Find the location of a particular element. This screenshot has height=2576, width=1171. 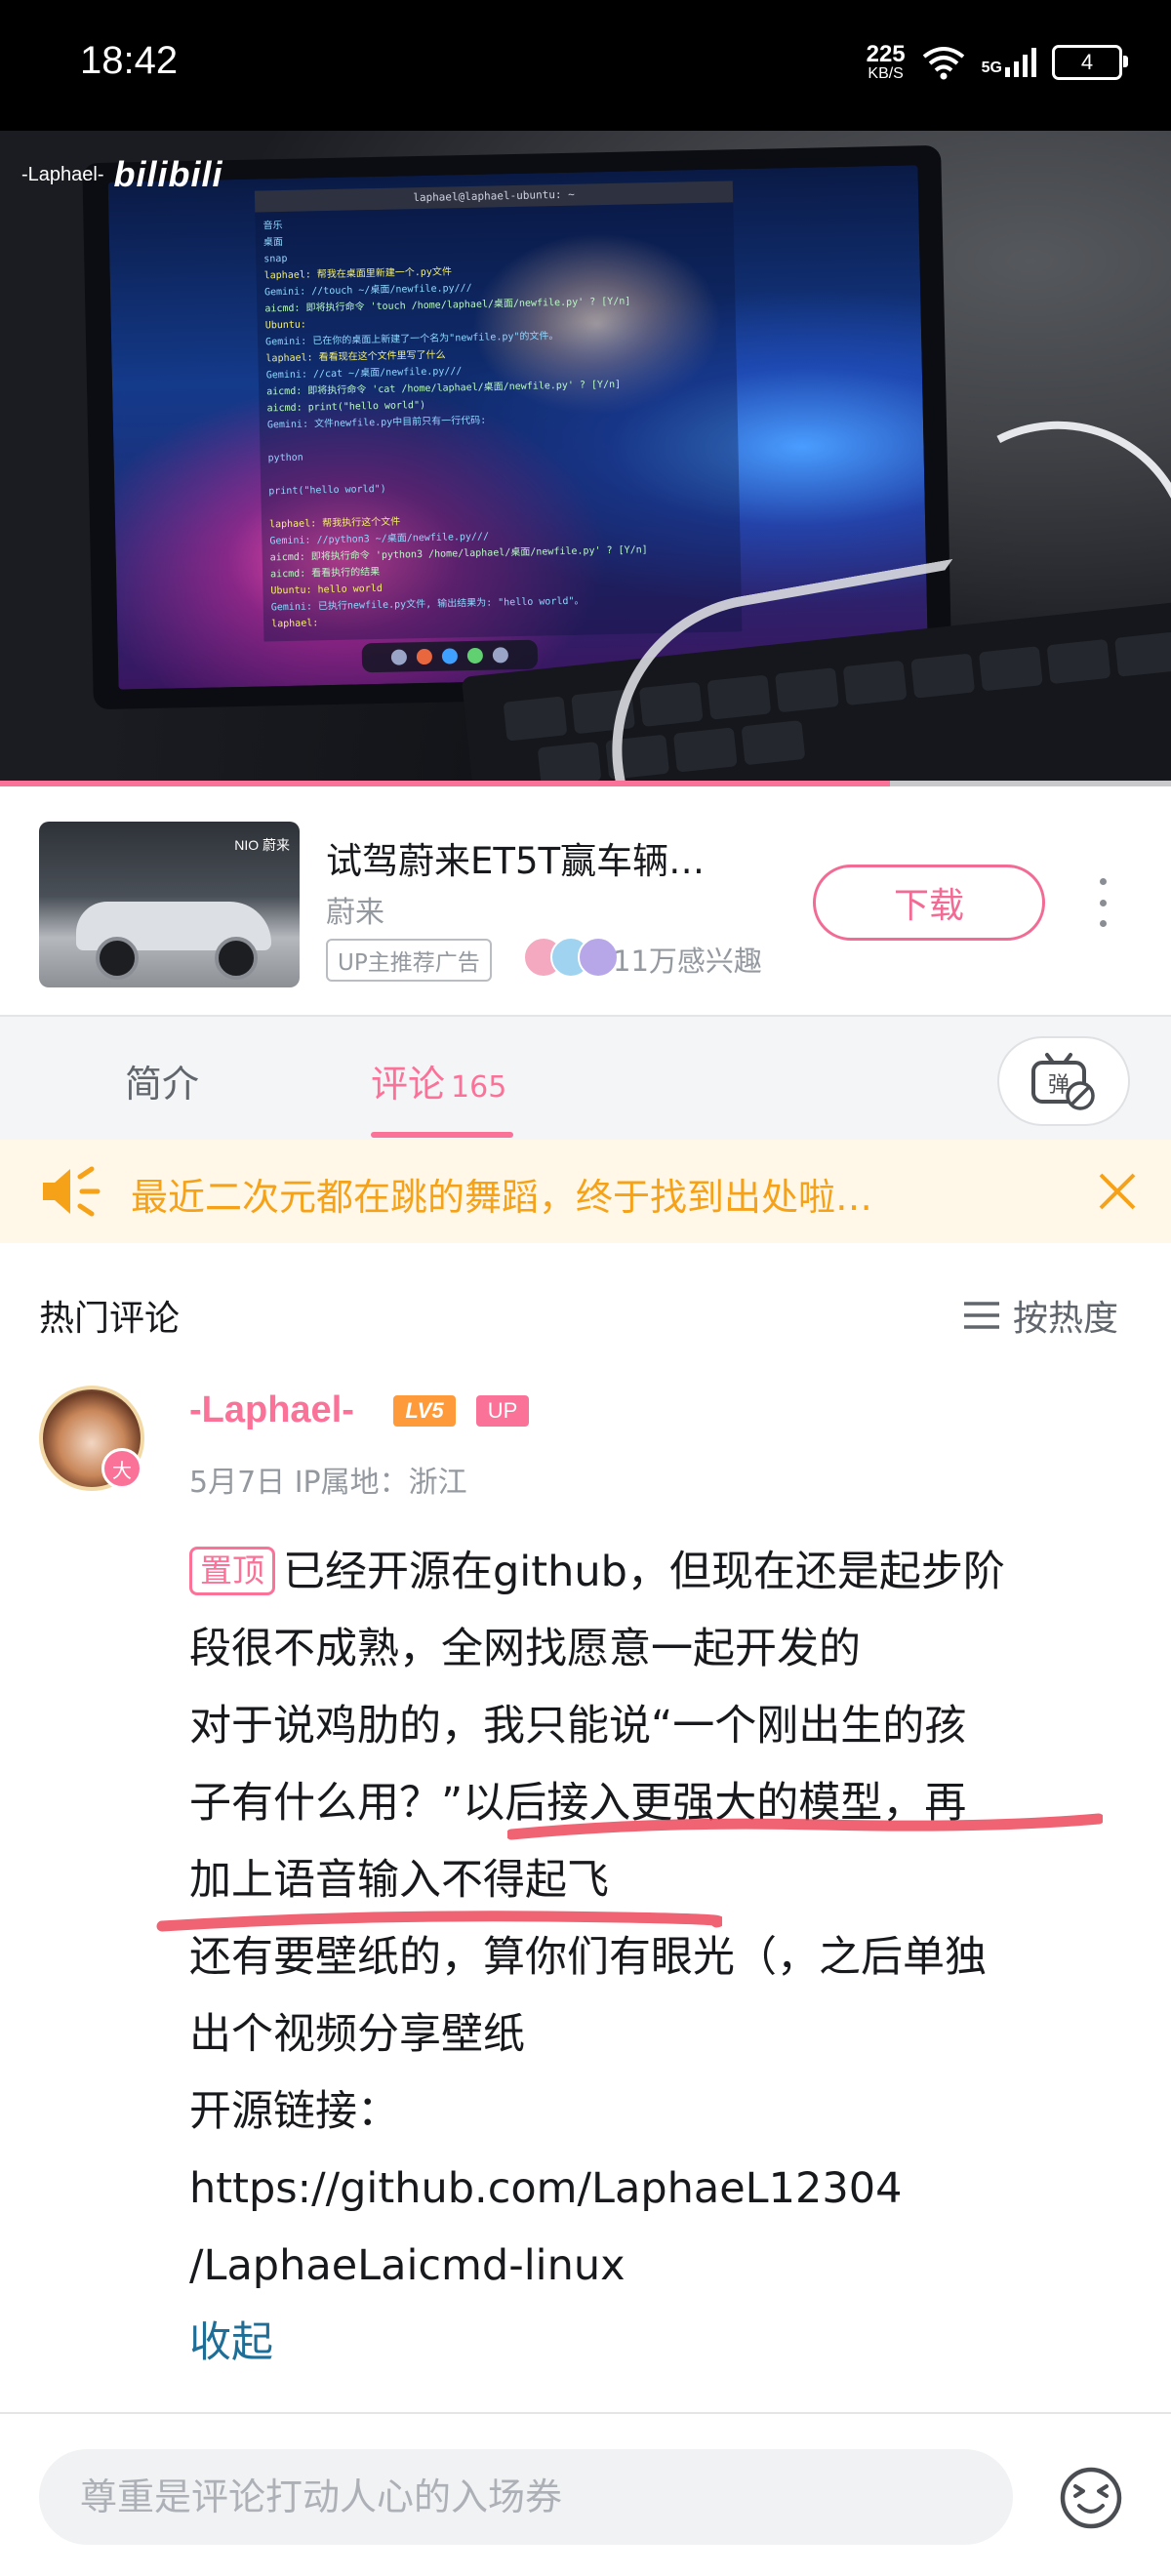

github-link: https://github.com/LaphaeL12304 is located at coordinates (667, 2189).